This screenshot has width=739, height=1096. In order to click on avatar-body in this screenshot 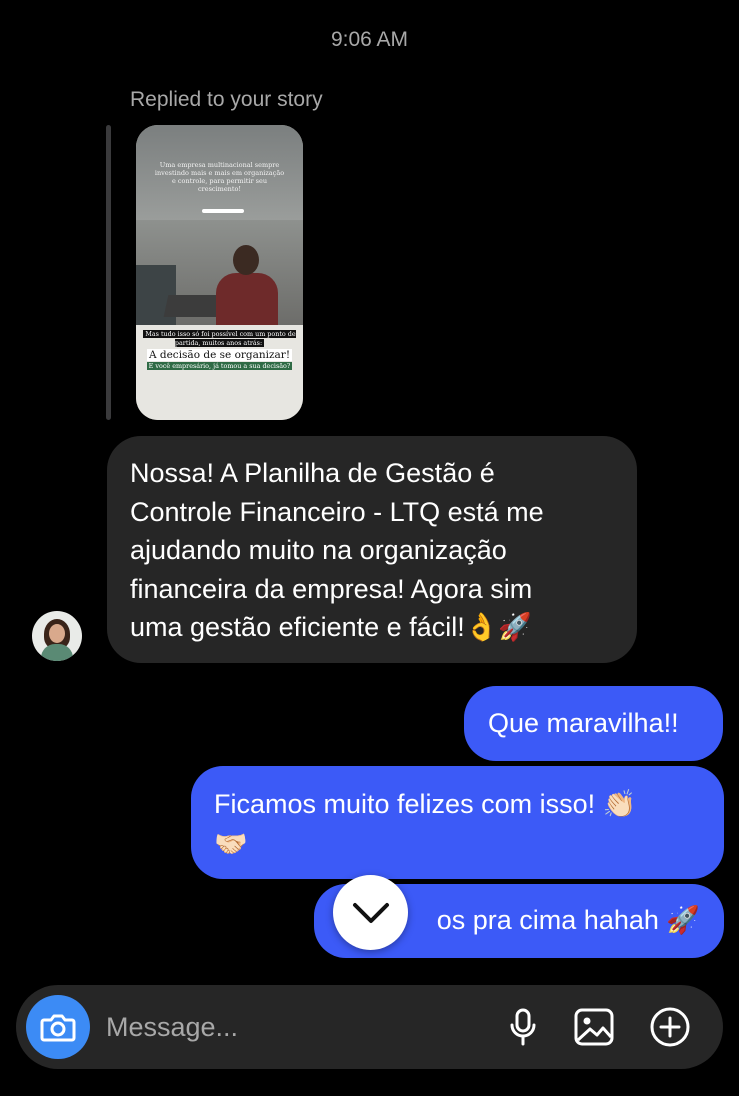, I will do `click(57, 652)`.